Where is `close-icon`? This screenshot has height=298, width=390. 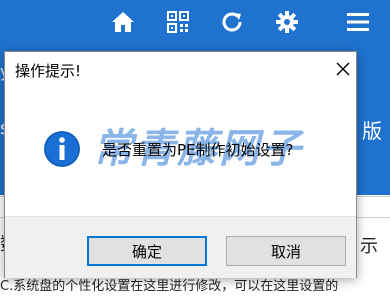 close-icon is located at coordinates (343, 69).